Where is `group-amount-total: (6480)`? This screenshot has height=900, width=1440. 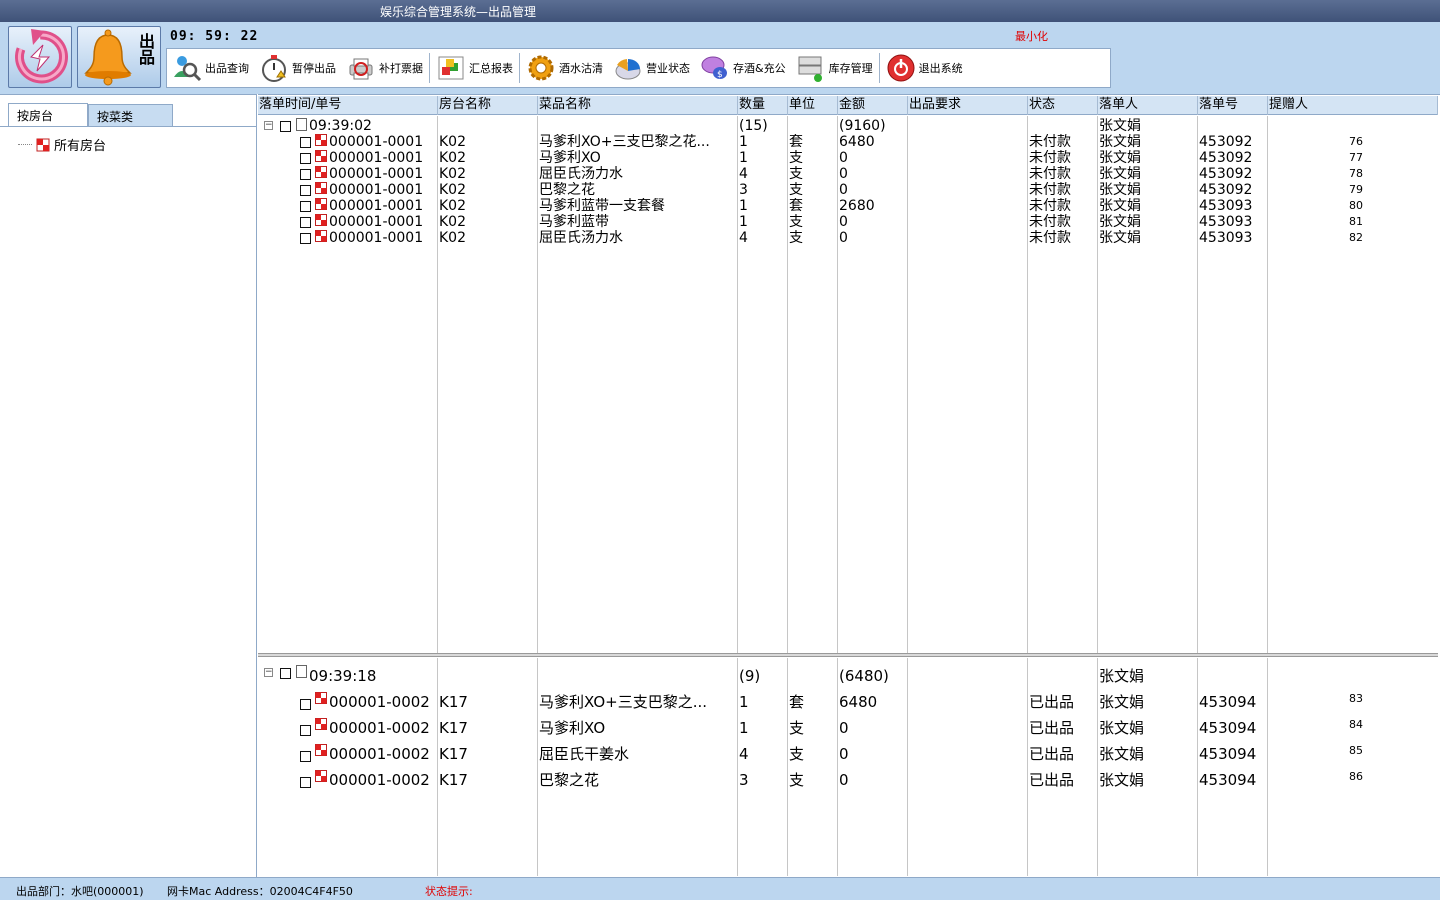
group-amount-total: (6480) is located at coordinates (864, 676).